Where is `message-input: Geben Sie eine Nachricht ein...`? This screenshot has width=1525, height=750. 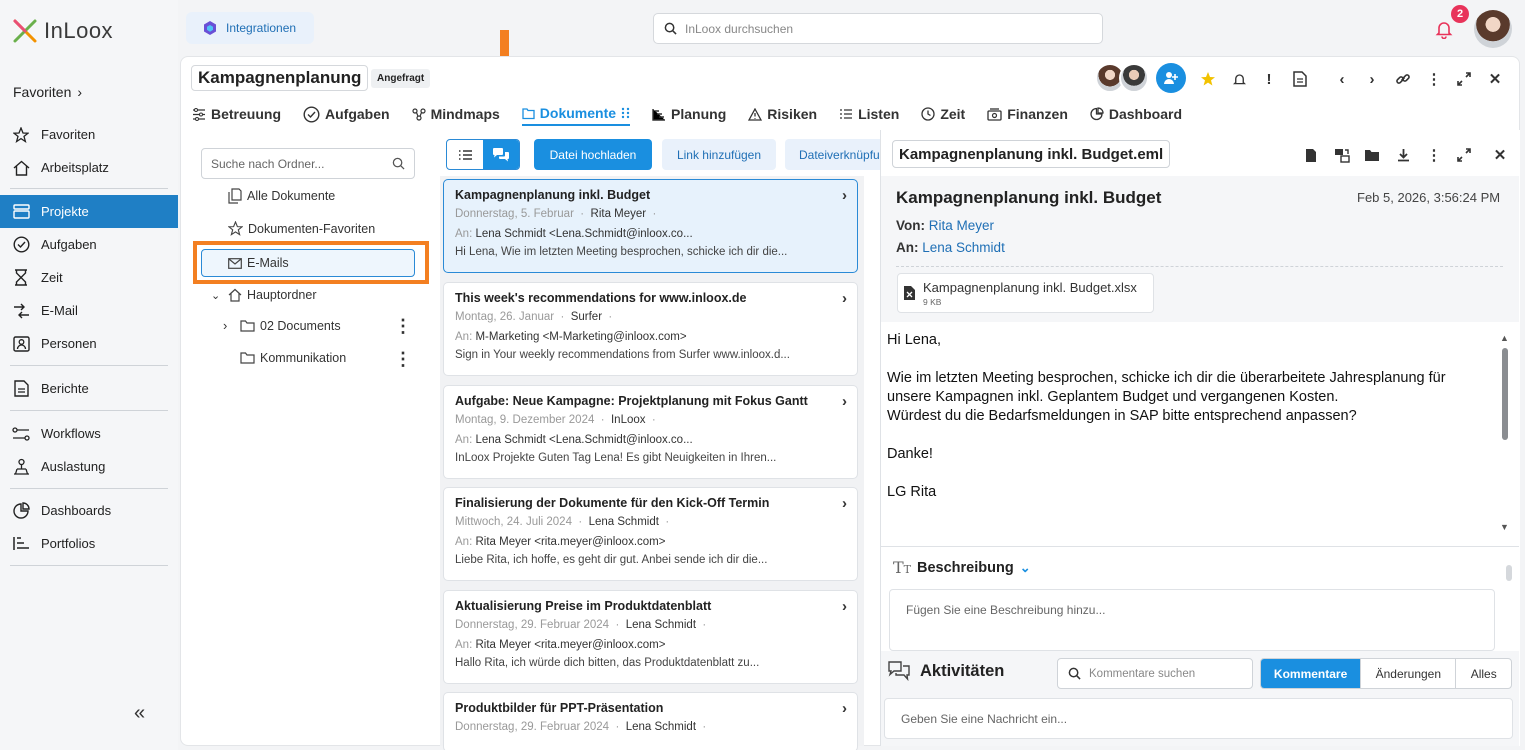 message-input: Geben Sie eine Nachricht ein... is located at coordinates (1198, 718).